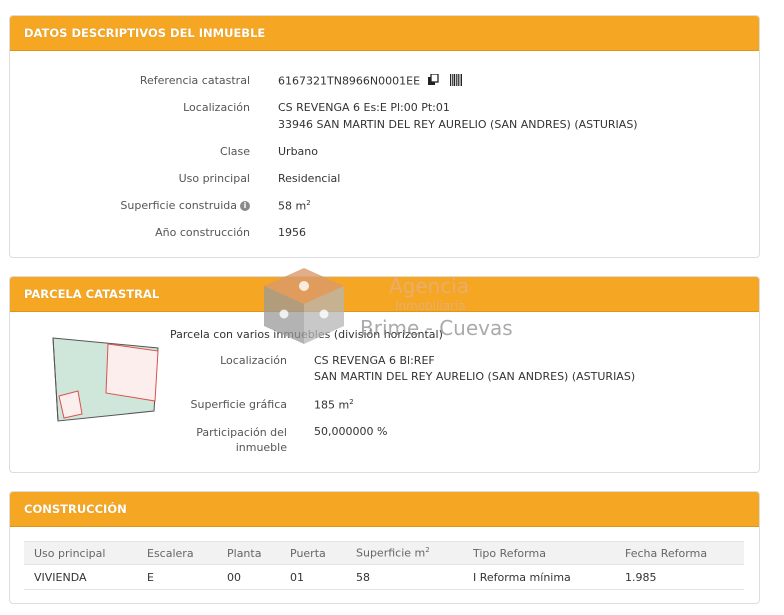 The width and height of the screenshot is (784, 615). Describe the element at coordinates (202, 232) in the screenshot. I see `label-anio-construccion: Año construcción` at that location.